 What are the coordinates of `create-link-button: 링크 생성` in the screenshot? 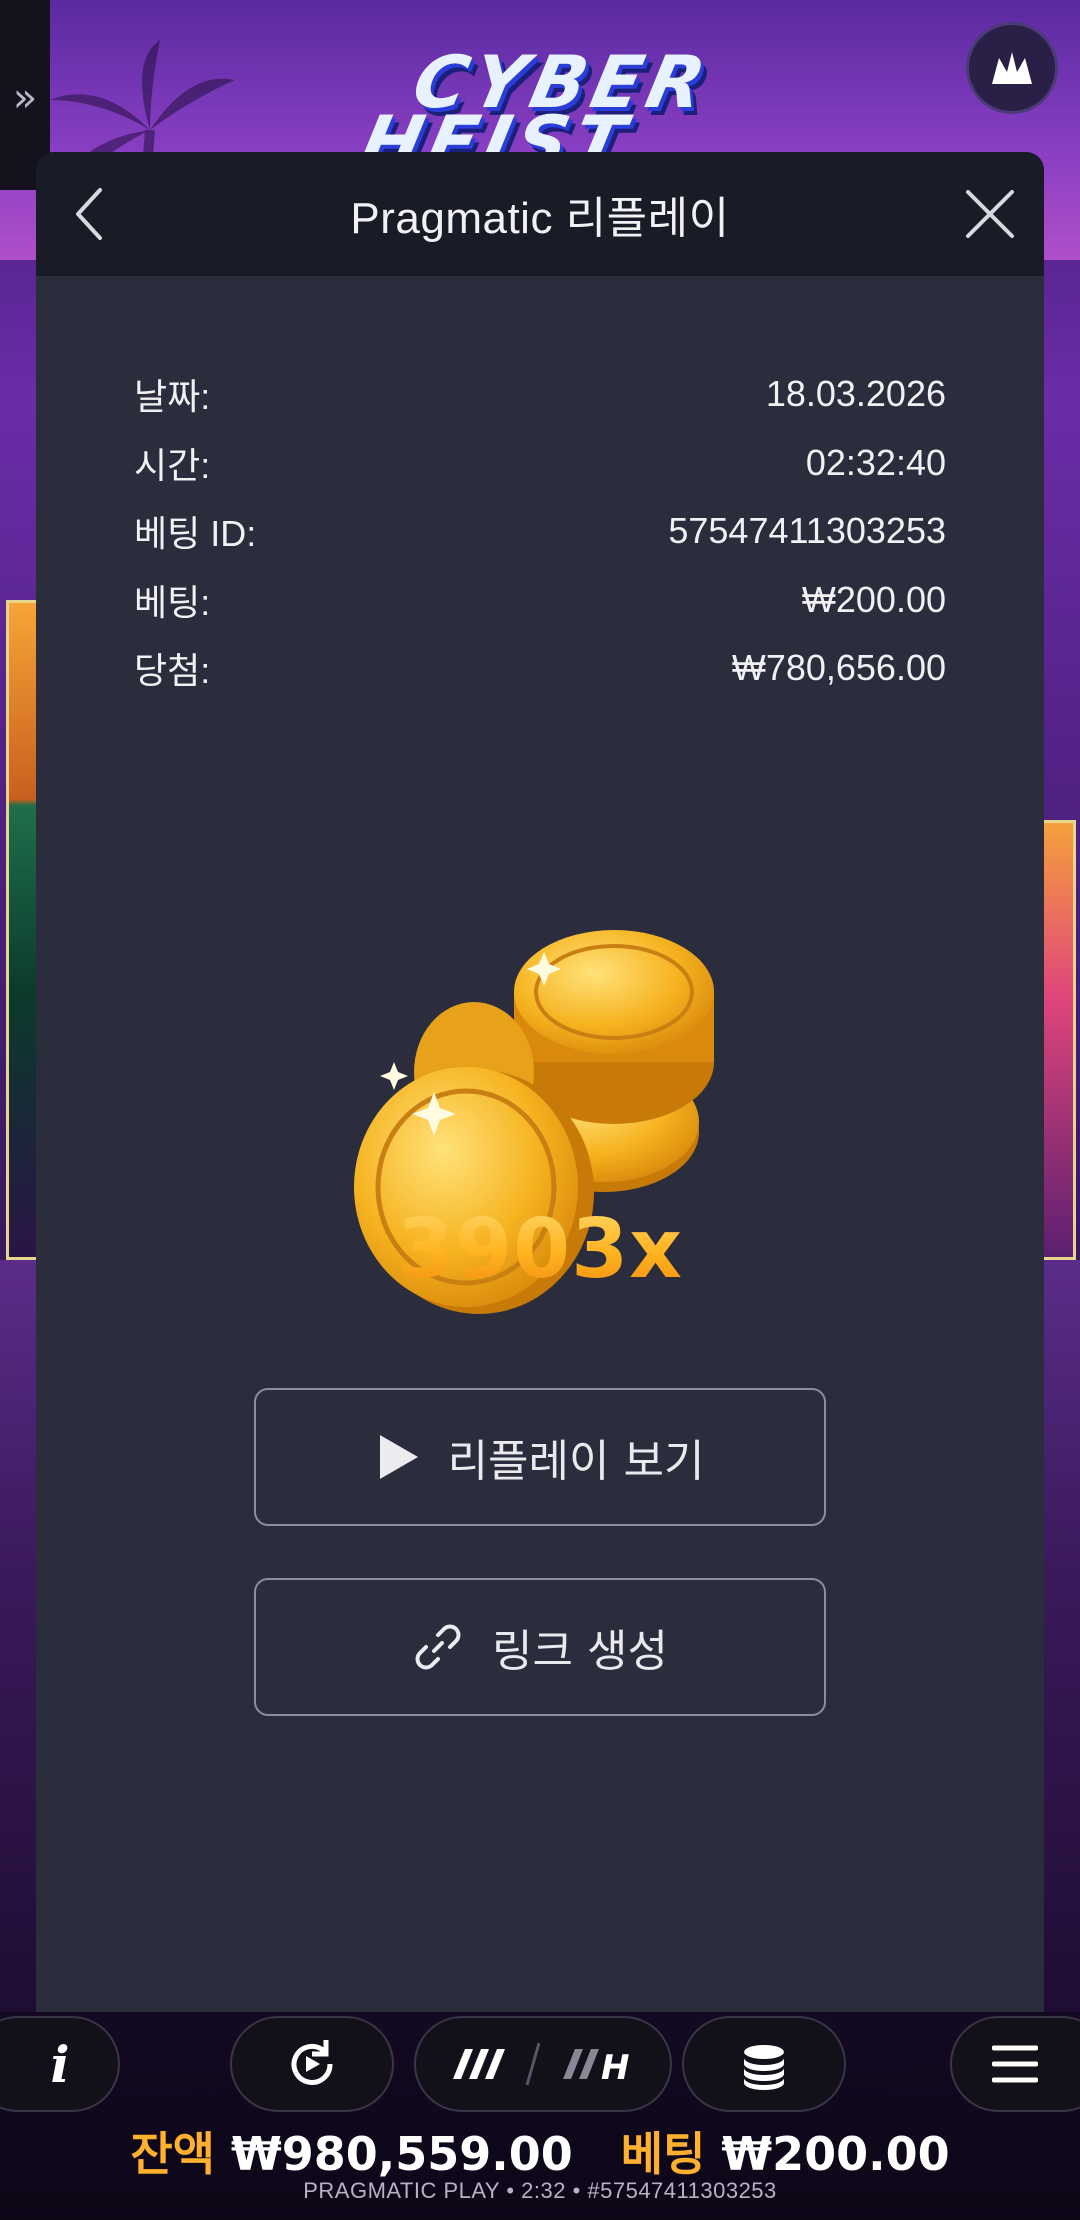 It's located at (540, 1647).